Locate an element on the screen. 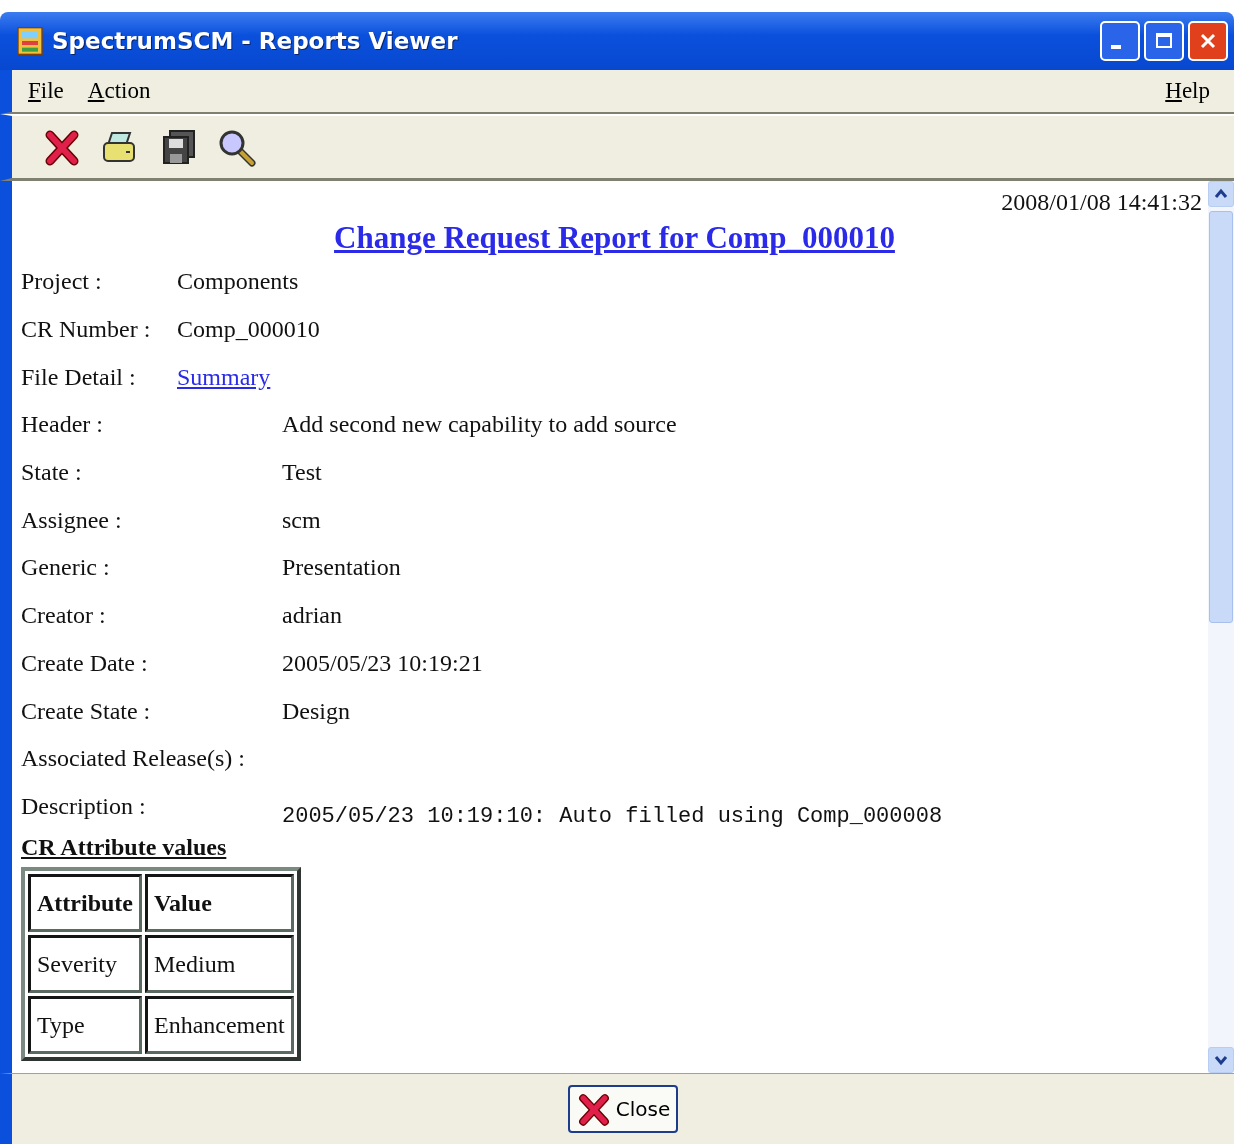 This screenshot has height=1144, width=1234. field-label: CR Number : is located at coordinates (86, 330).